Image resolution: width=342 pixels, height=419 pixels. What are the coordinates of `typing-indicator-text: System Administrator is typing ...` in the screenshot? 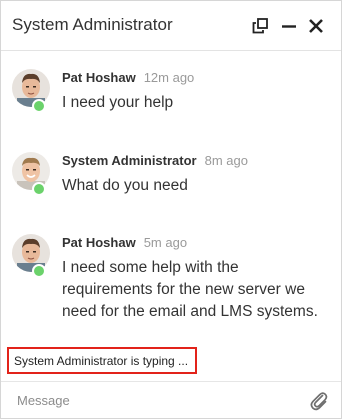 It's located at (101, 361).